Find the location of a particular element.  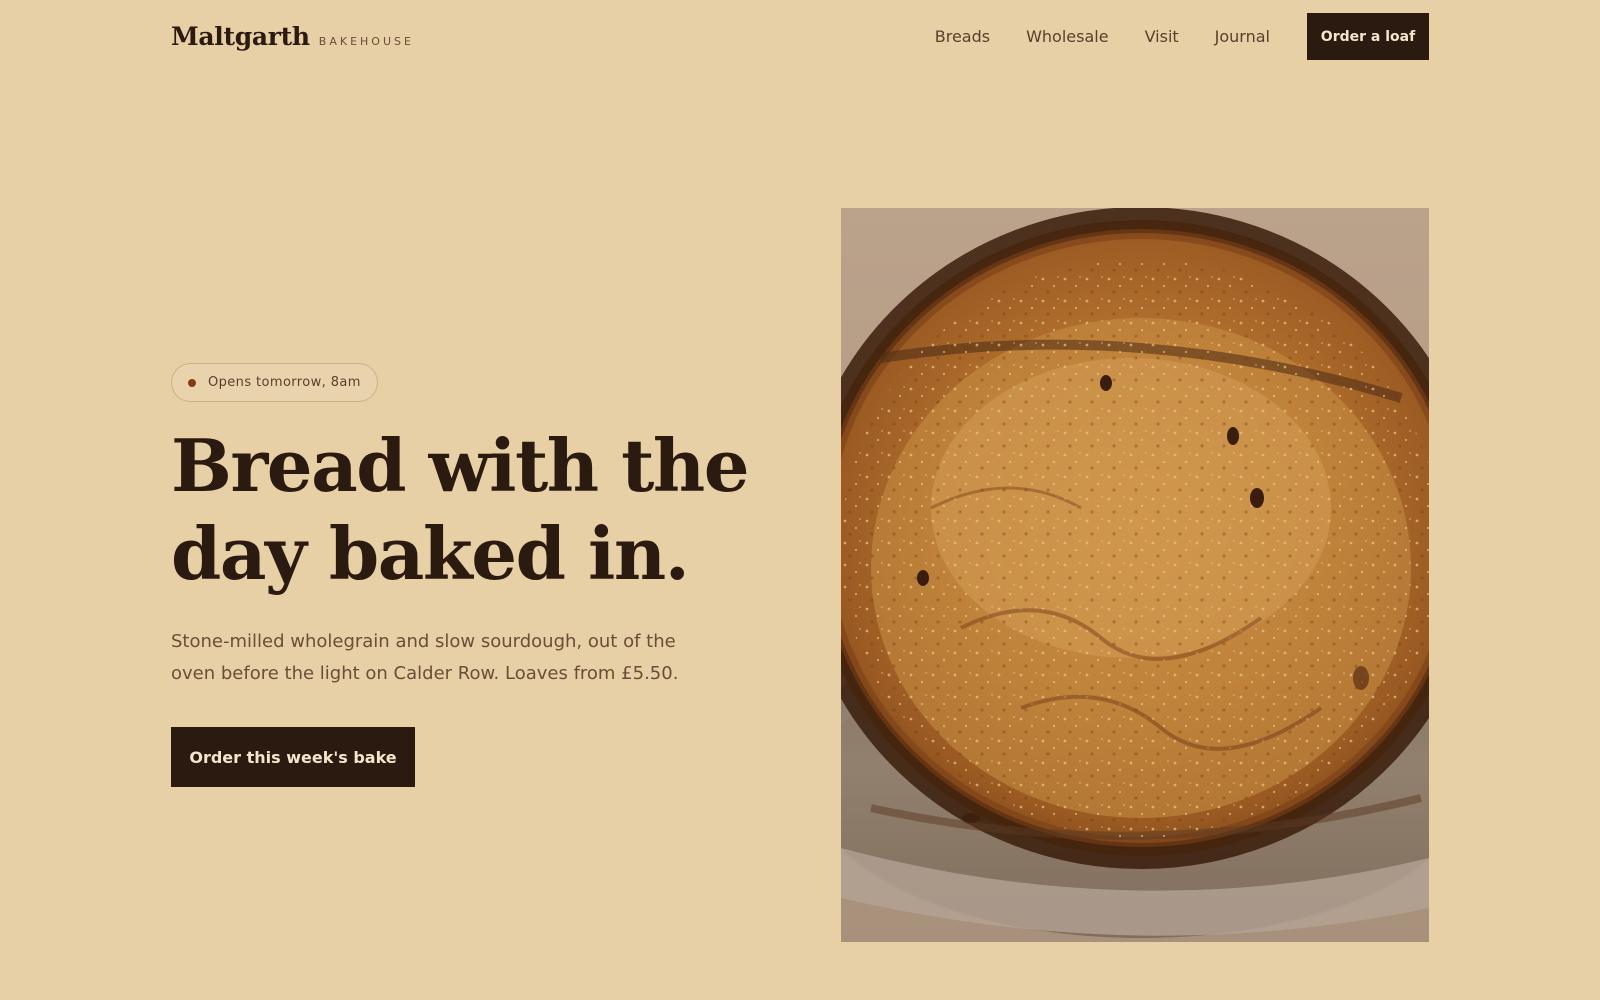

headline-line-1: Bread with the is located at coordinates (460, 465).